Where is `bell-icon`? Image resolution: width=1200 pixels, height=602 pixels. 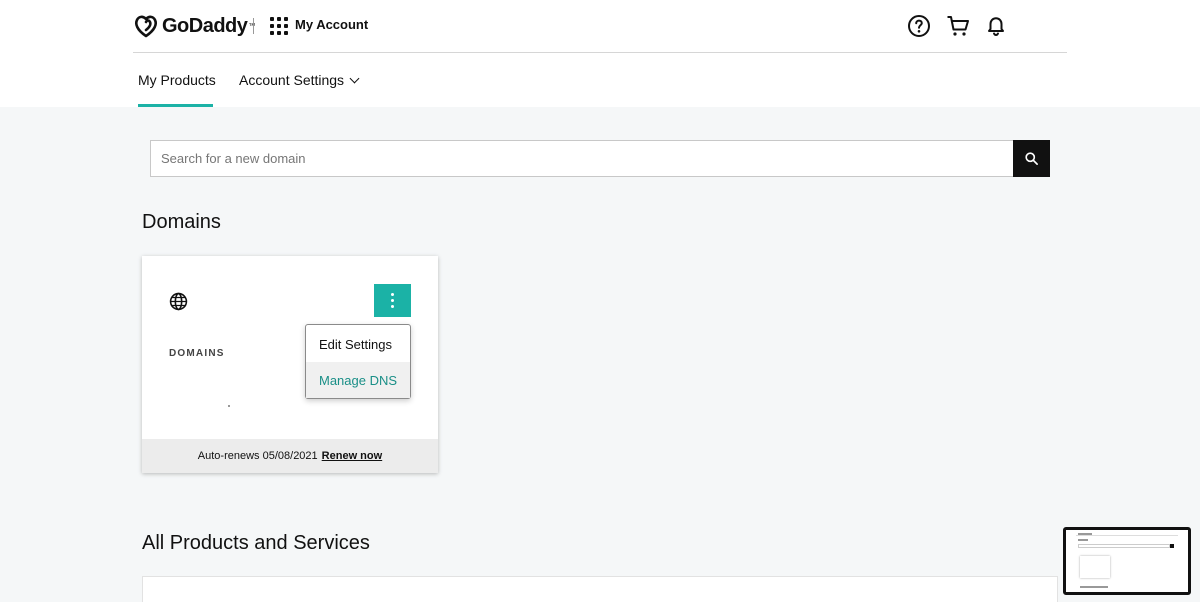
bell-icon is located at coordinates (996, 26).